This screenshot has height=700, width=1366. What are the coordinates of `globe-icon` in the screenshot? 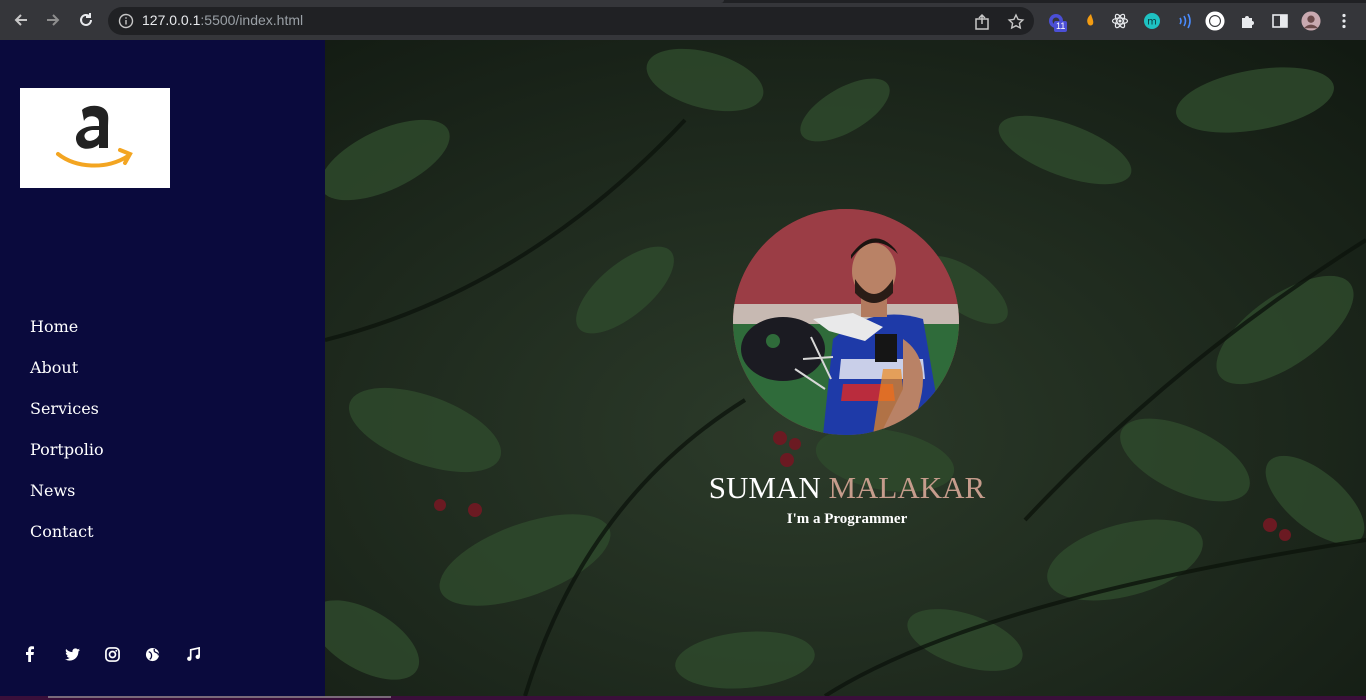 It's located at (152, 654).